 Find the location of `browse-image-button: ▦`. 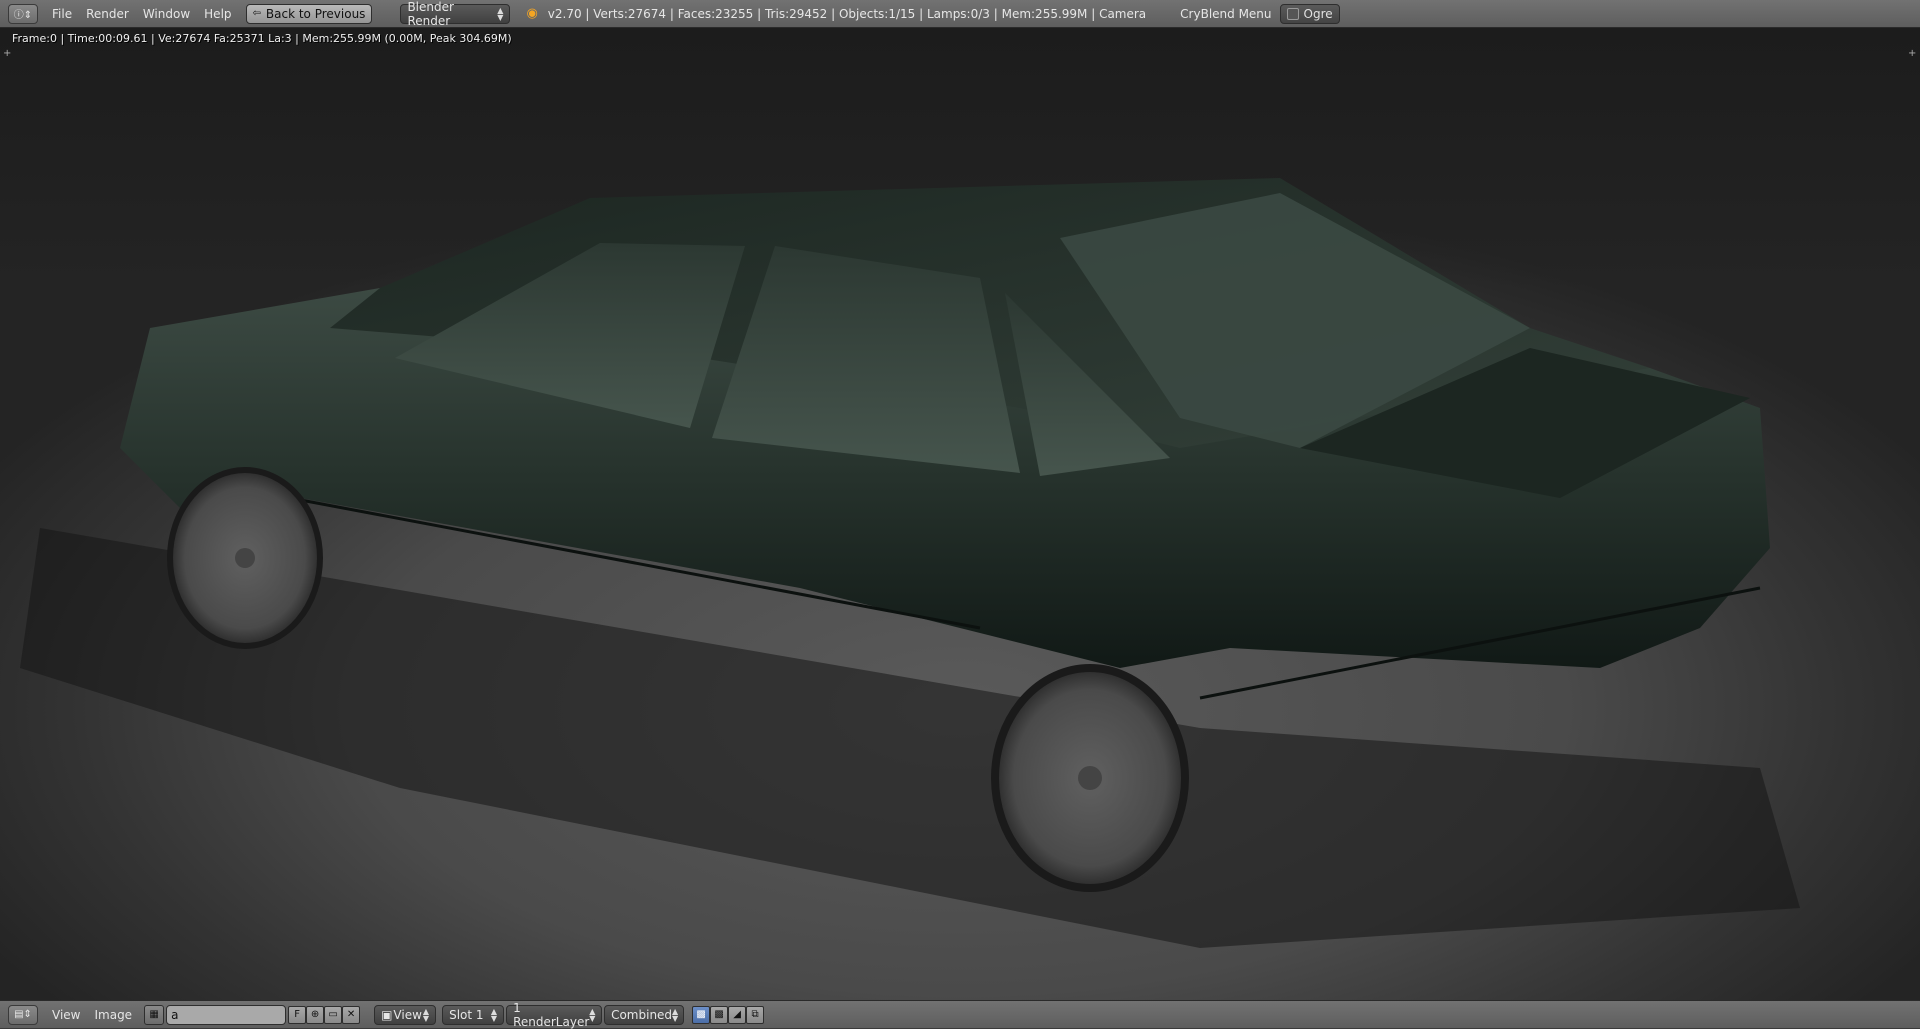

browse-image-button: ▦ is located at coordinates (154, 1014).